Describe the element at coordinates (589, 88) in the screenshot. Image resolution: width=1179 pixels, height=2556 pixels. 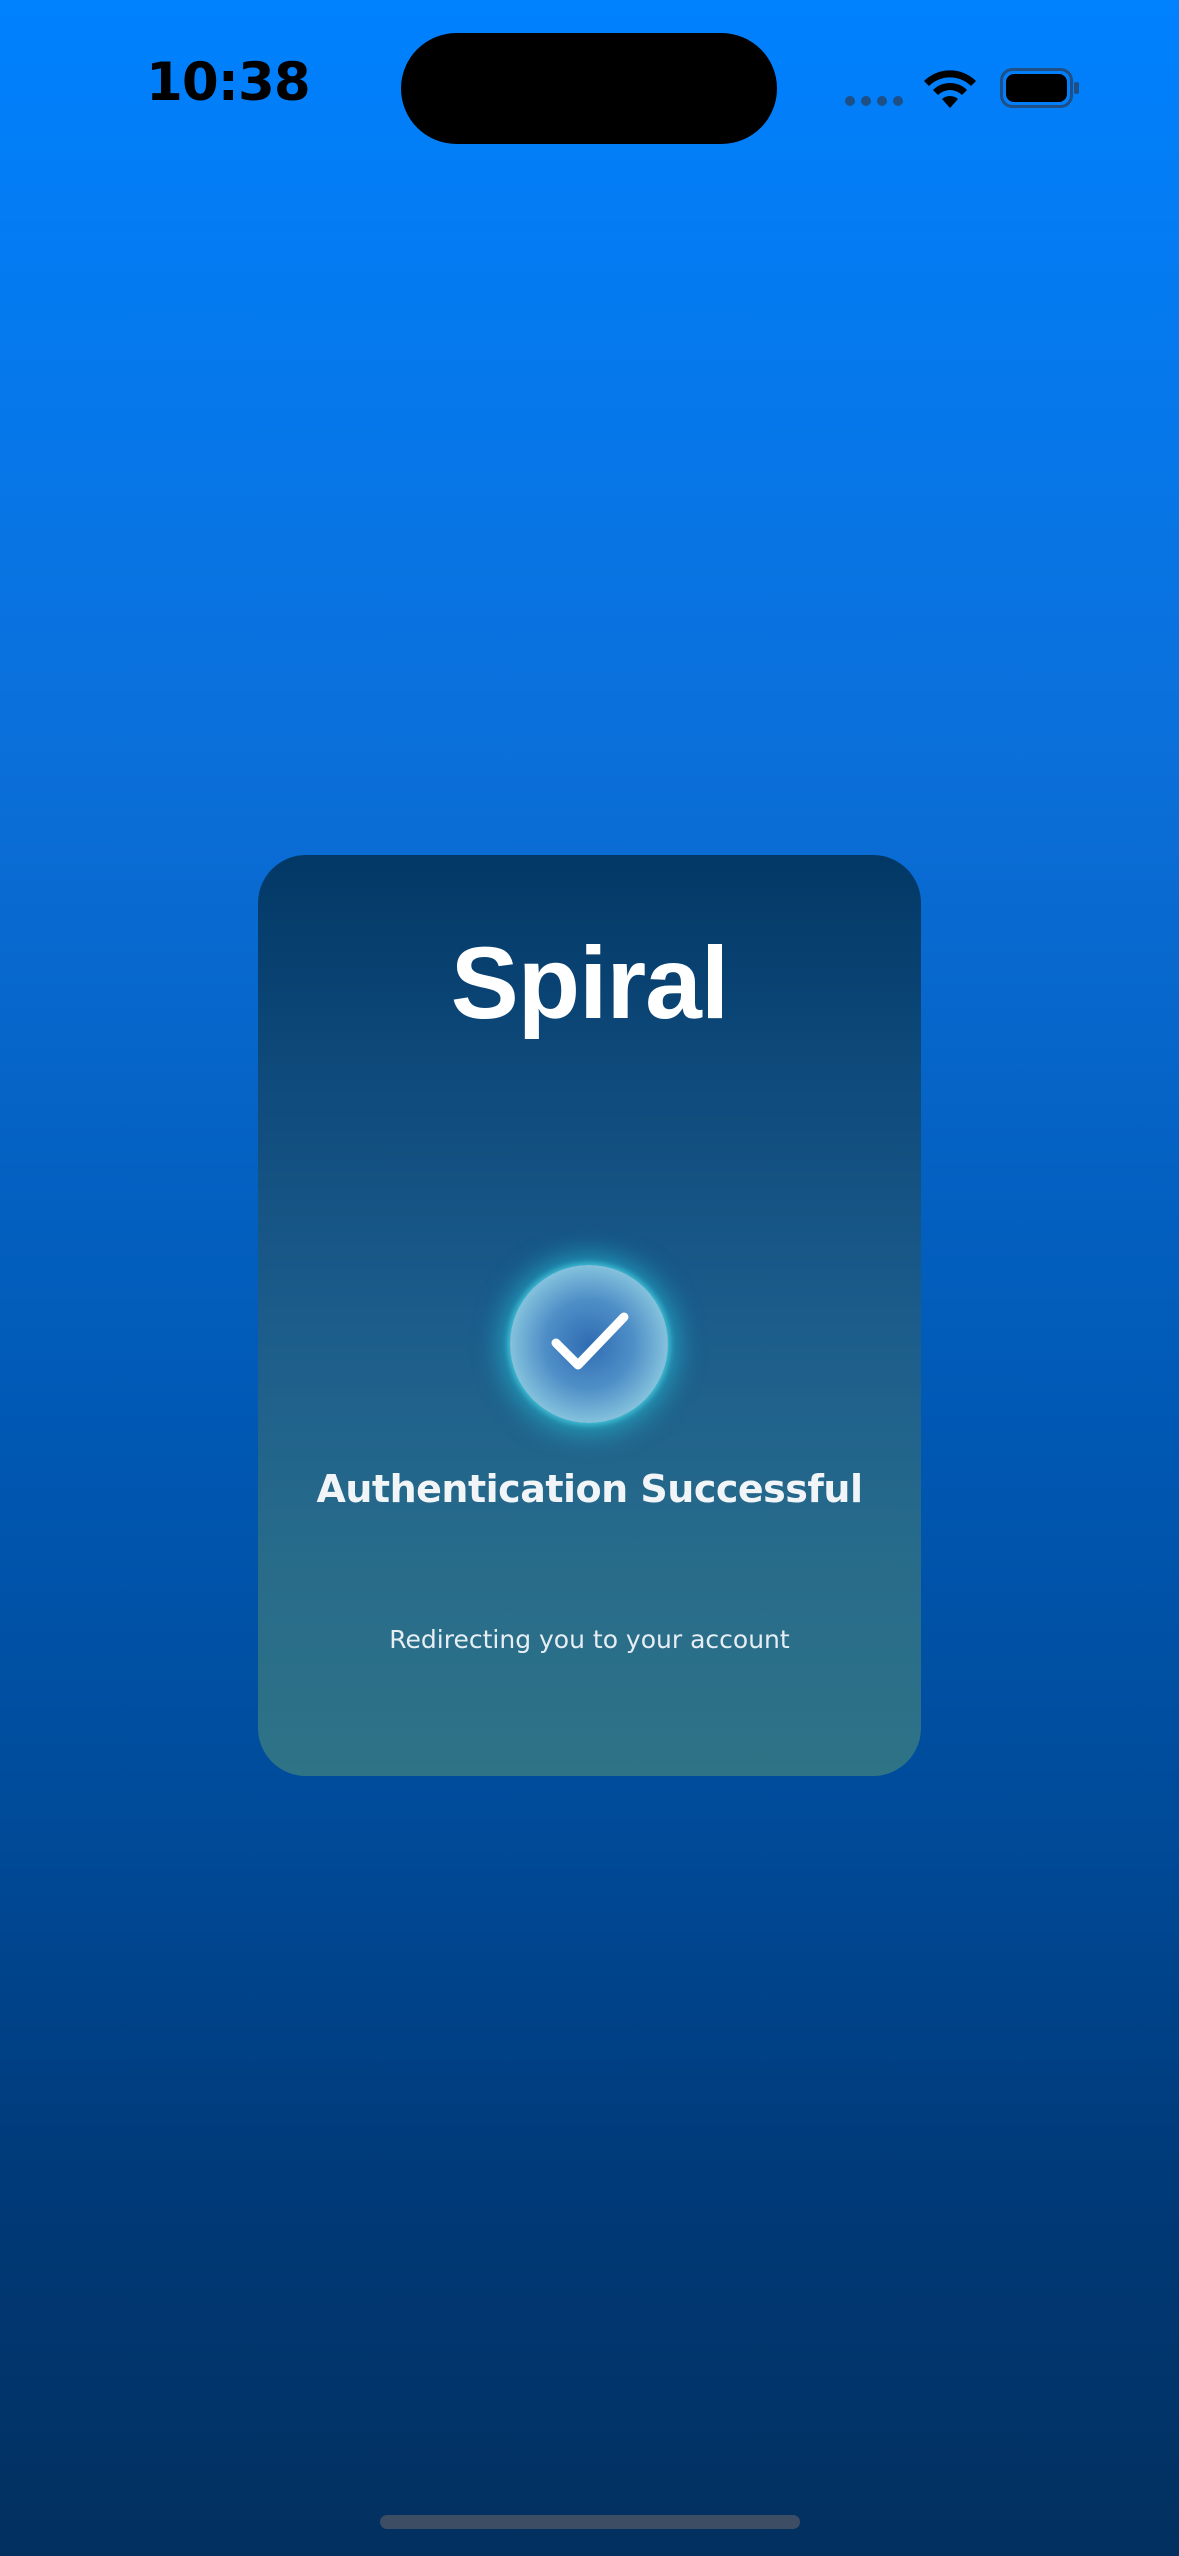
I see `dynamic-island` at that location.